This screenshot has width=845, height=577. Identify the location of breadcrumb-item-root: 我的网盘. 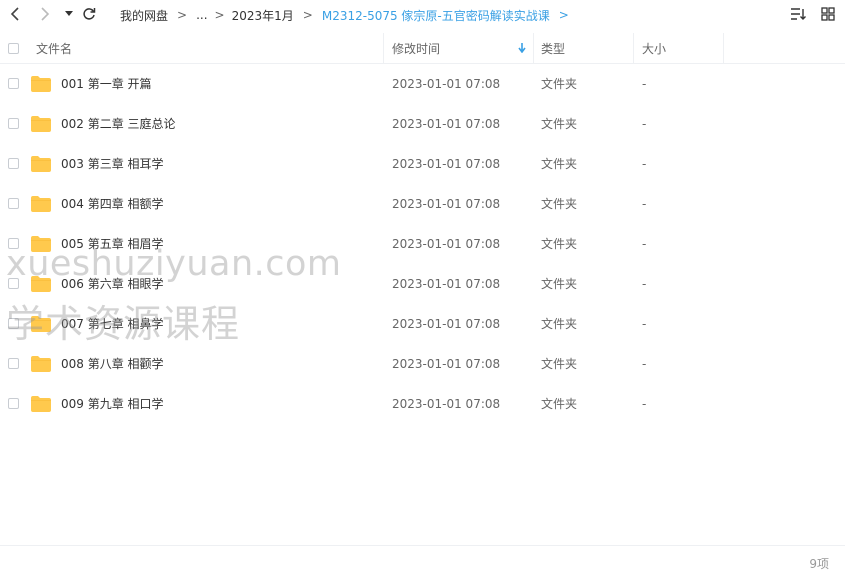
(144, 15).